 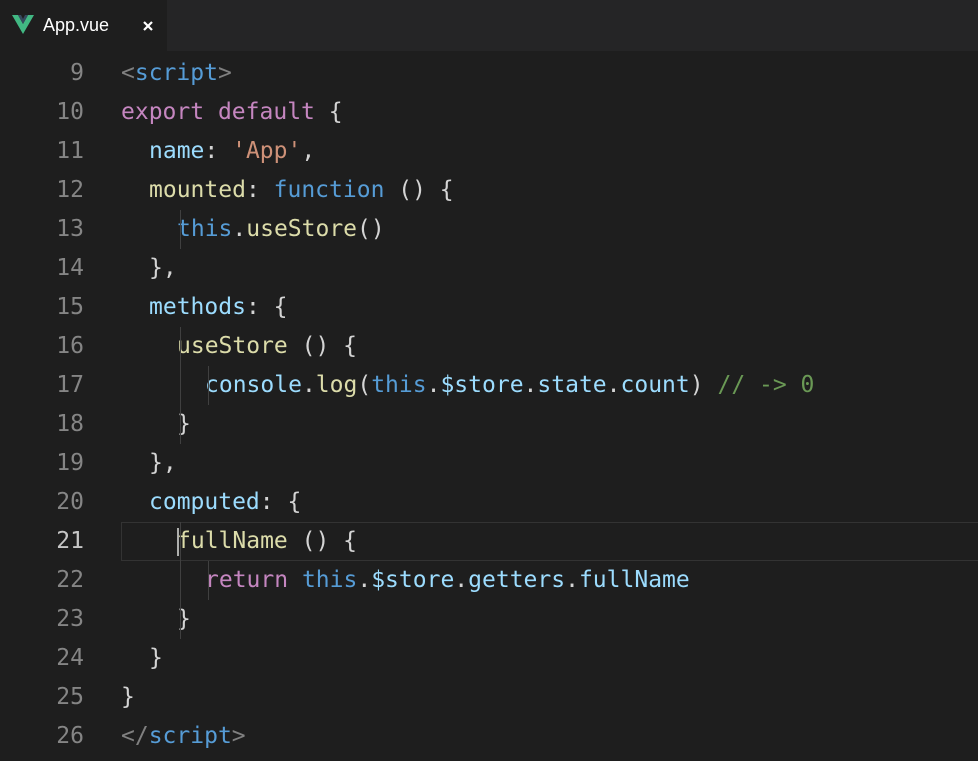 What do you see at coordinates (176, 73) in the screenshot?
I see `code-text: <script>` at bounding box center [176, 73].